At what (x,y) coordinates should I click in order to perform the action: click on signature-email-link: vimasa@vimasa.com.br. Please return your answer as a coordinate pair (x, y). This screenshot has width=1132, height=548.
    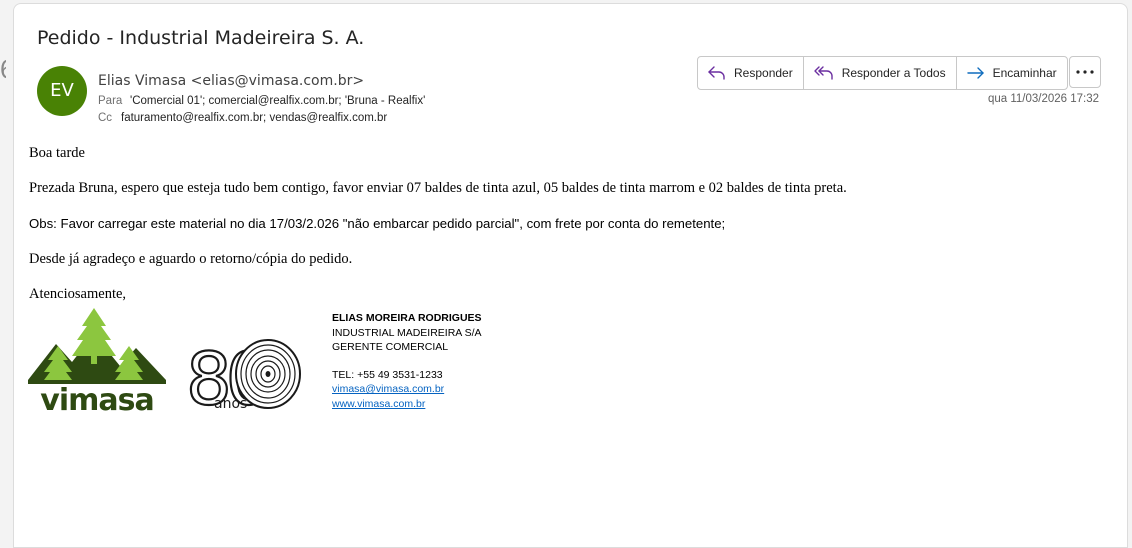
    Looking at the image, I should click on (388, 389).